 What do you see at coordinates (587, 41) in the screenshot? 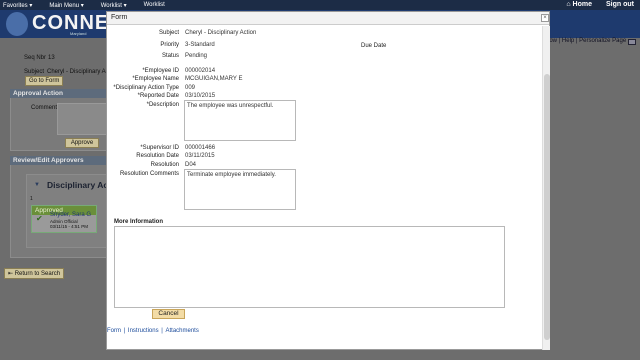
I see `personalize-links: low | Help | Personalize Page` at bounding box center [587, 41].